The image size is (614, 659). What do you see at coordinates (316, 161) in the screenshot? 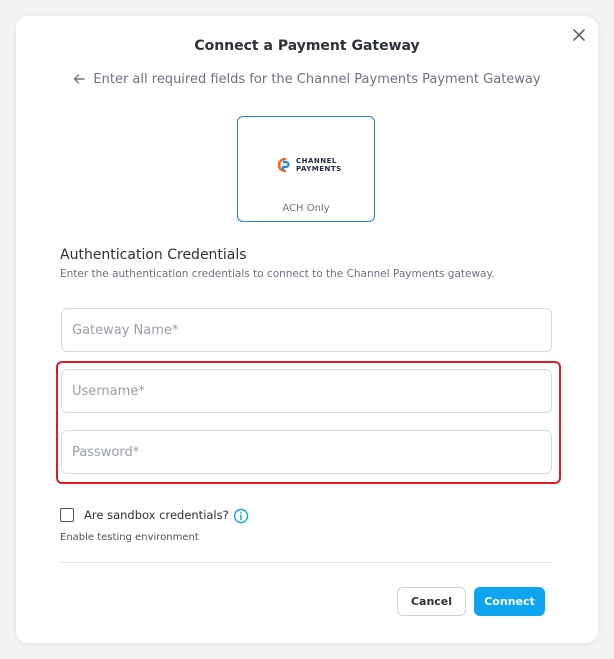
I see `logo-line-1: CHANNEL` at bounding box center [316, 161].